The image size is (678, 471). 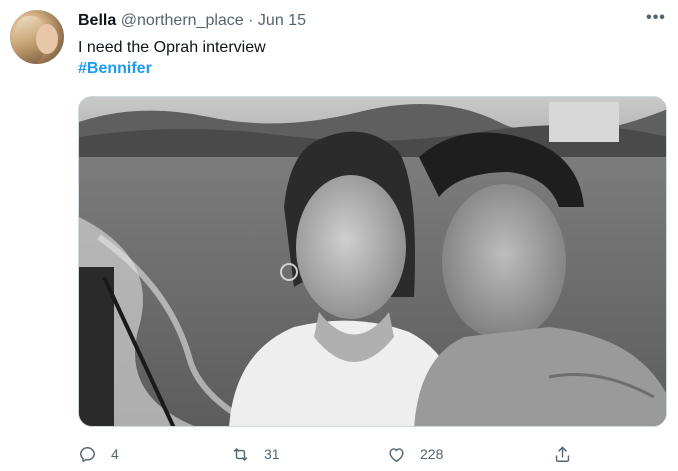 I want to click on like-button: 228, so click(x=415, y=454).